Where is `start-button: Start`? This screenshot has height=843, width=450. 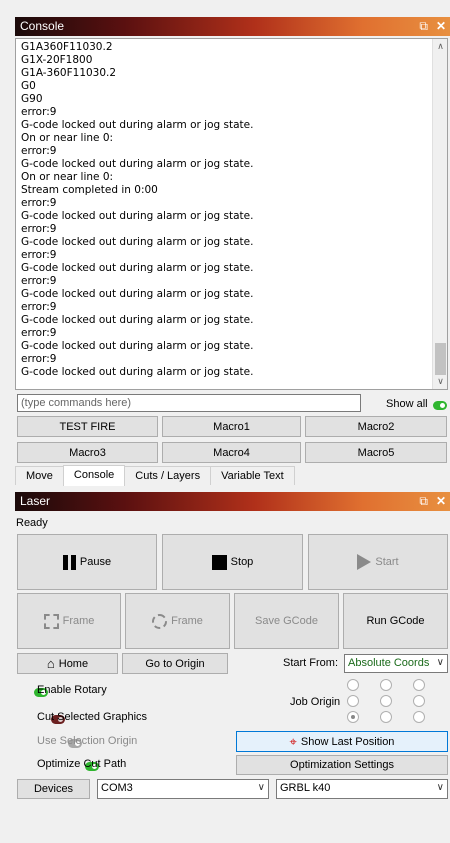
start-button: Start is located at coordinates (378, 562).